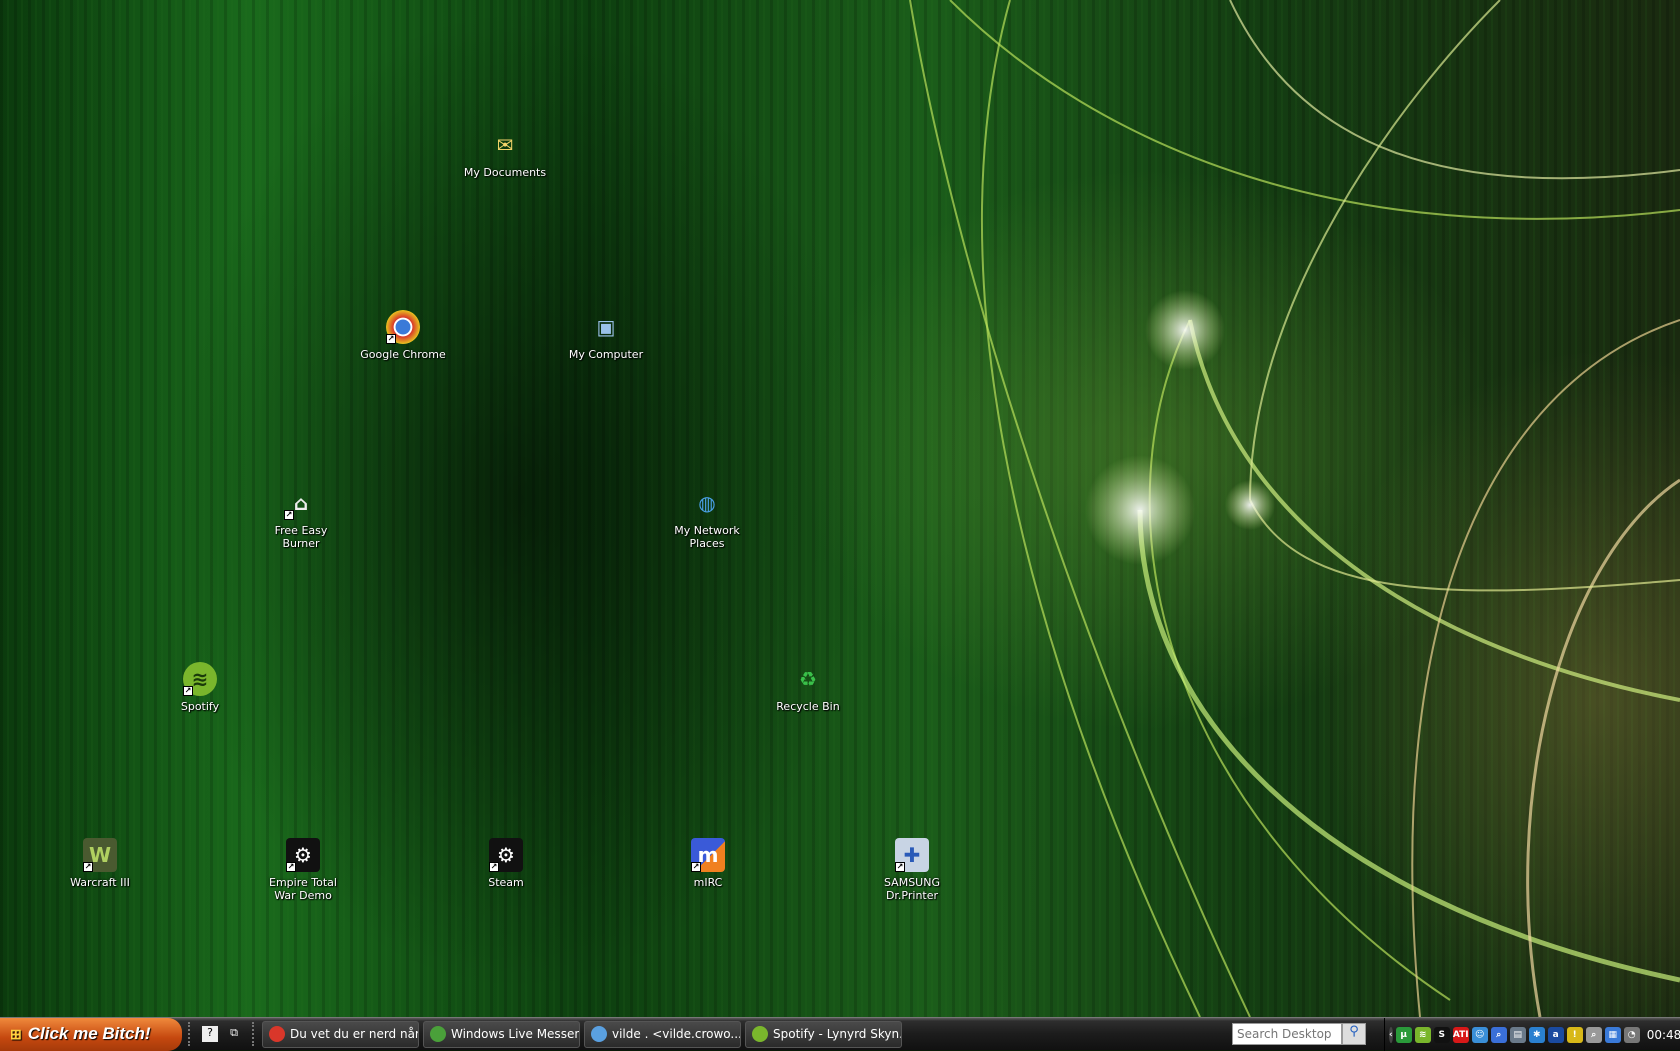 Image resolution: width=1680 pixels, height=1051 pixels. Describe the element at coordinates (708, 882) in the screenshot. I see `icon-label: mIRC` at that location.